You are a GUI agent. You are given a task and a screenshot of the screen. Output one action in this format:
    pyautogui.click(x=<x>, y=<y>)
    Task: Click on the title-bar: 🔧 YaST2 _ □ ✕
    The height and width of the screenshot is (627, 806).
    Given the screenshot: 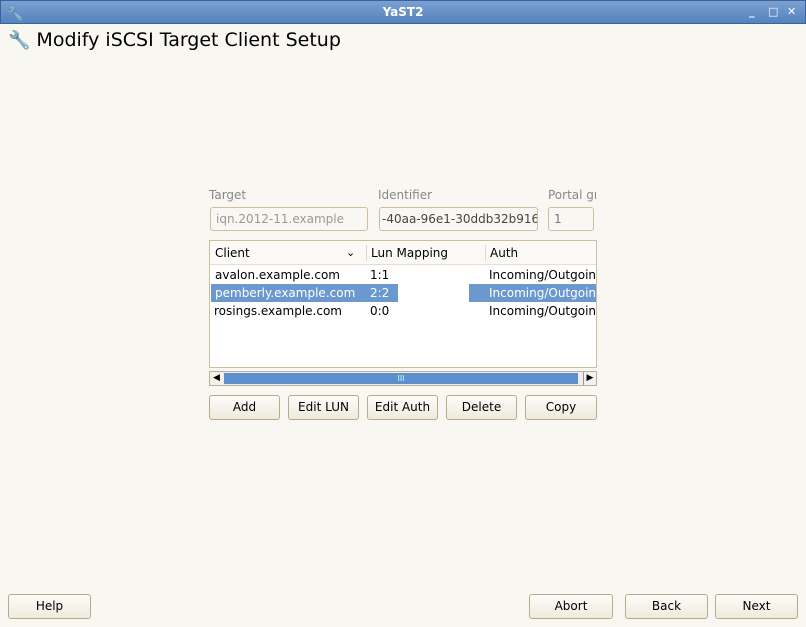 What is the action you would take?
    pyautogui.click(x=403, y=12)
    